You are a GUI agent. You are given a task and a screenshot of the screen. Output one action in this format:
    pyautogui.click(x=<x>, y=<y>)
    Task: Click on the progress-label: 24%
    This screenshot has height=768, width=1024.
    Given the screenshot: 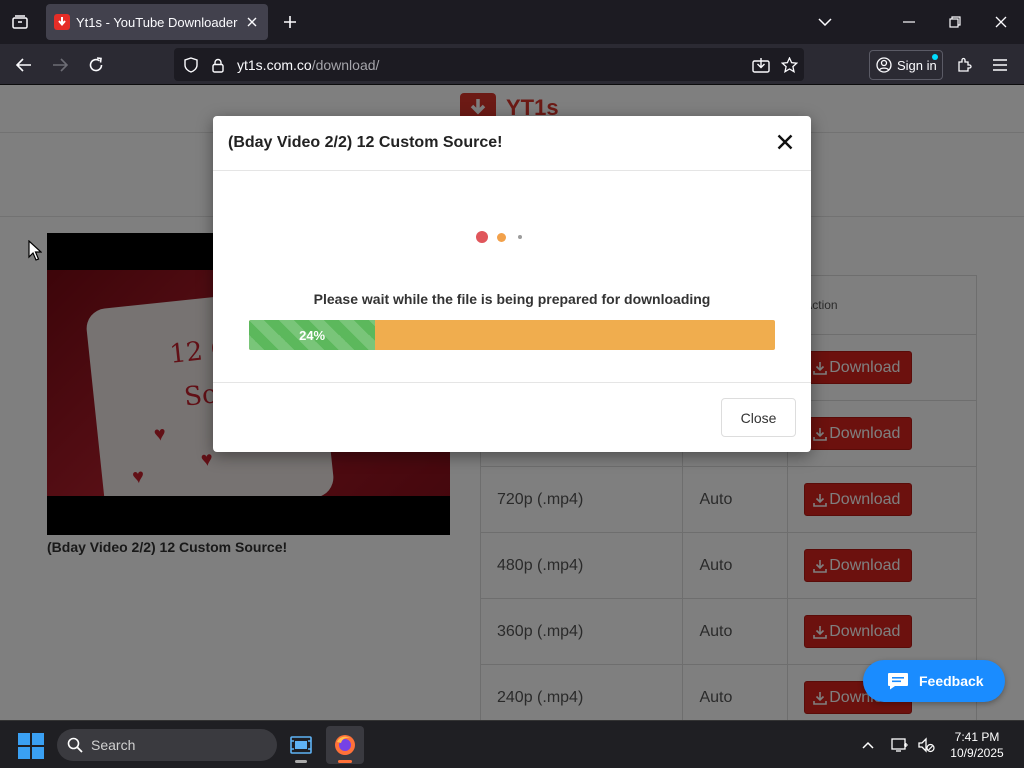 What is the action you would take?
    pyautogui.click(x=312, y=335)
    